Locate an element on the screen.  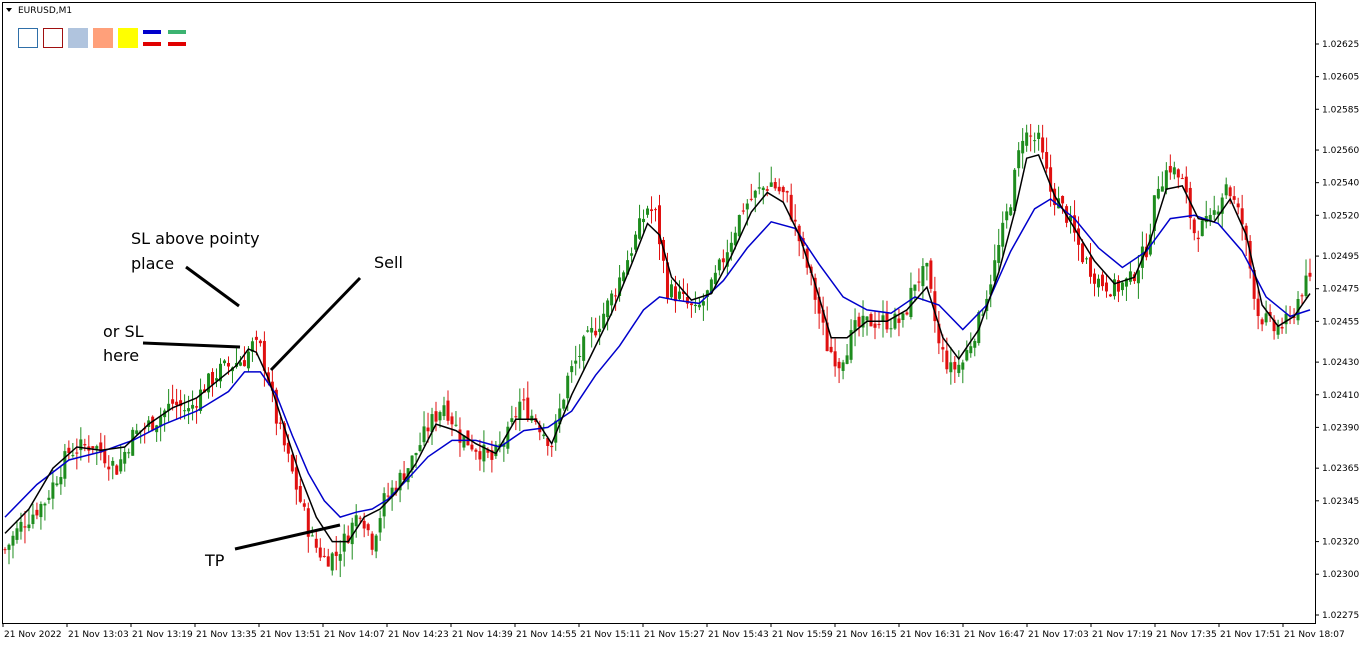
annotation-or-sl-line1: or SL is located at coordinates (123, 331).